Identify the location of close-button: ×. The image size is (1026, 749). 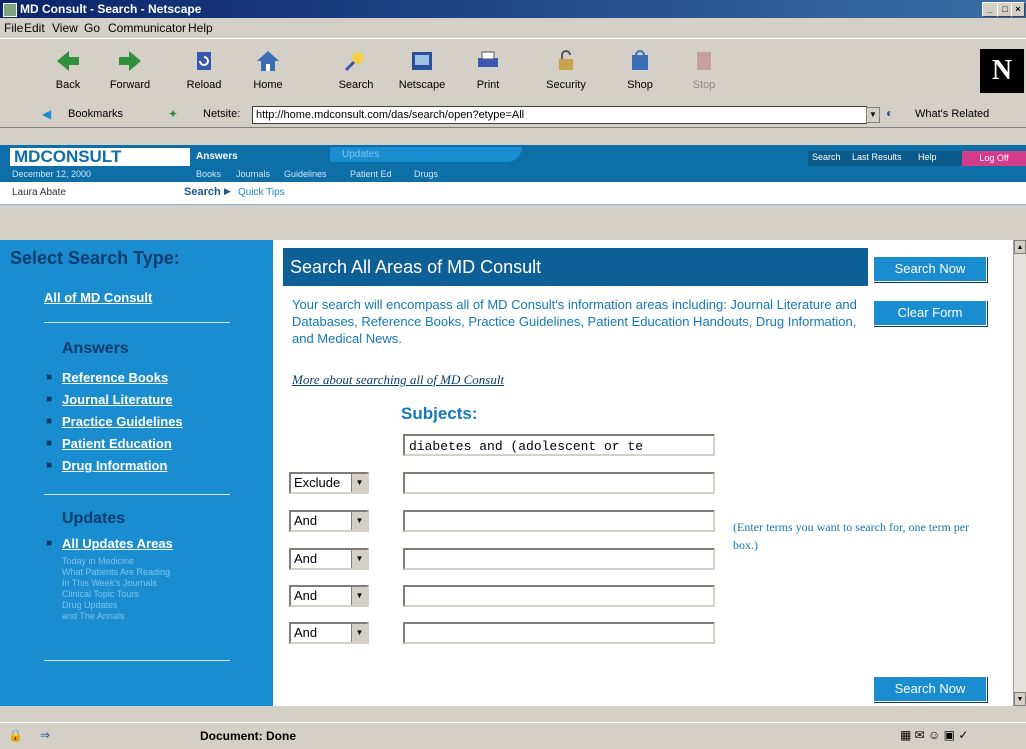
(1018, 9).